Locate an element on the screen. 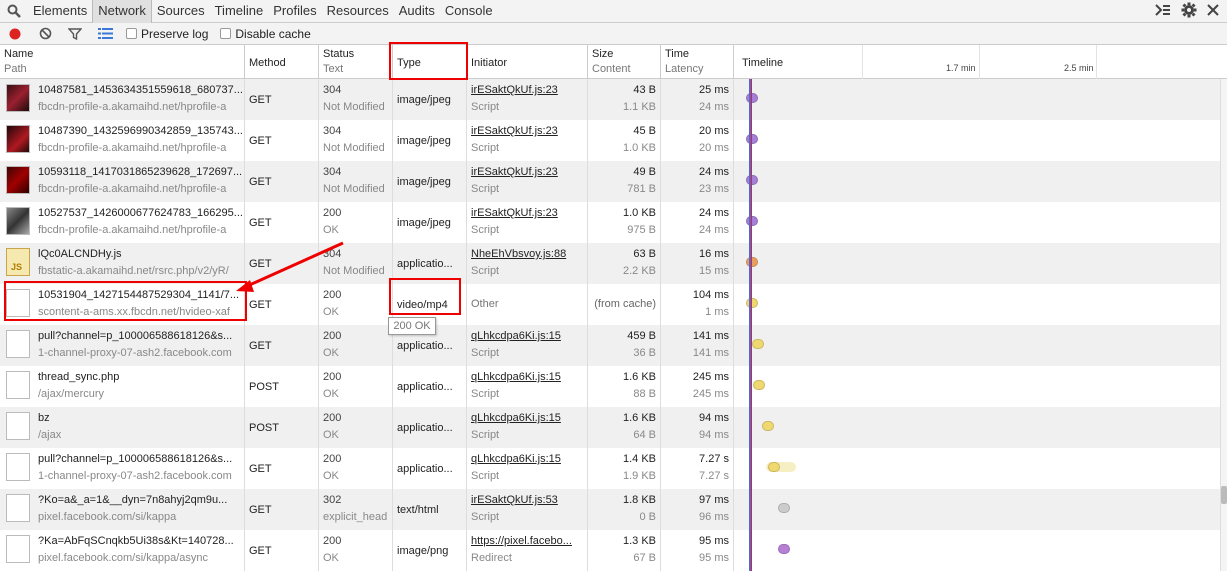 This screenshot has width=1227, height=571. annotation-arrow is located at coordinates (290, 266).